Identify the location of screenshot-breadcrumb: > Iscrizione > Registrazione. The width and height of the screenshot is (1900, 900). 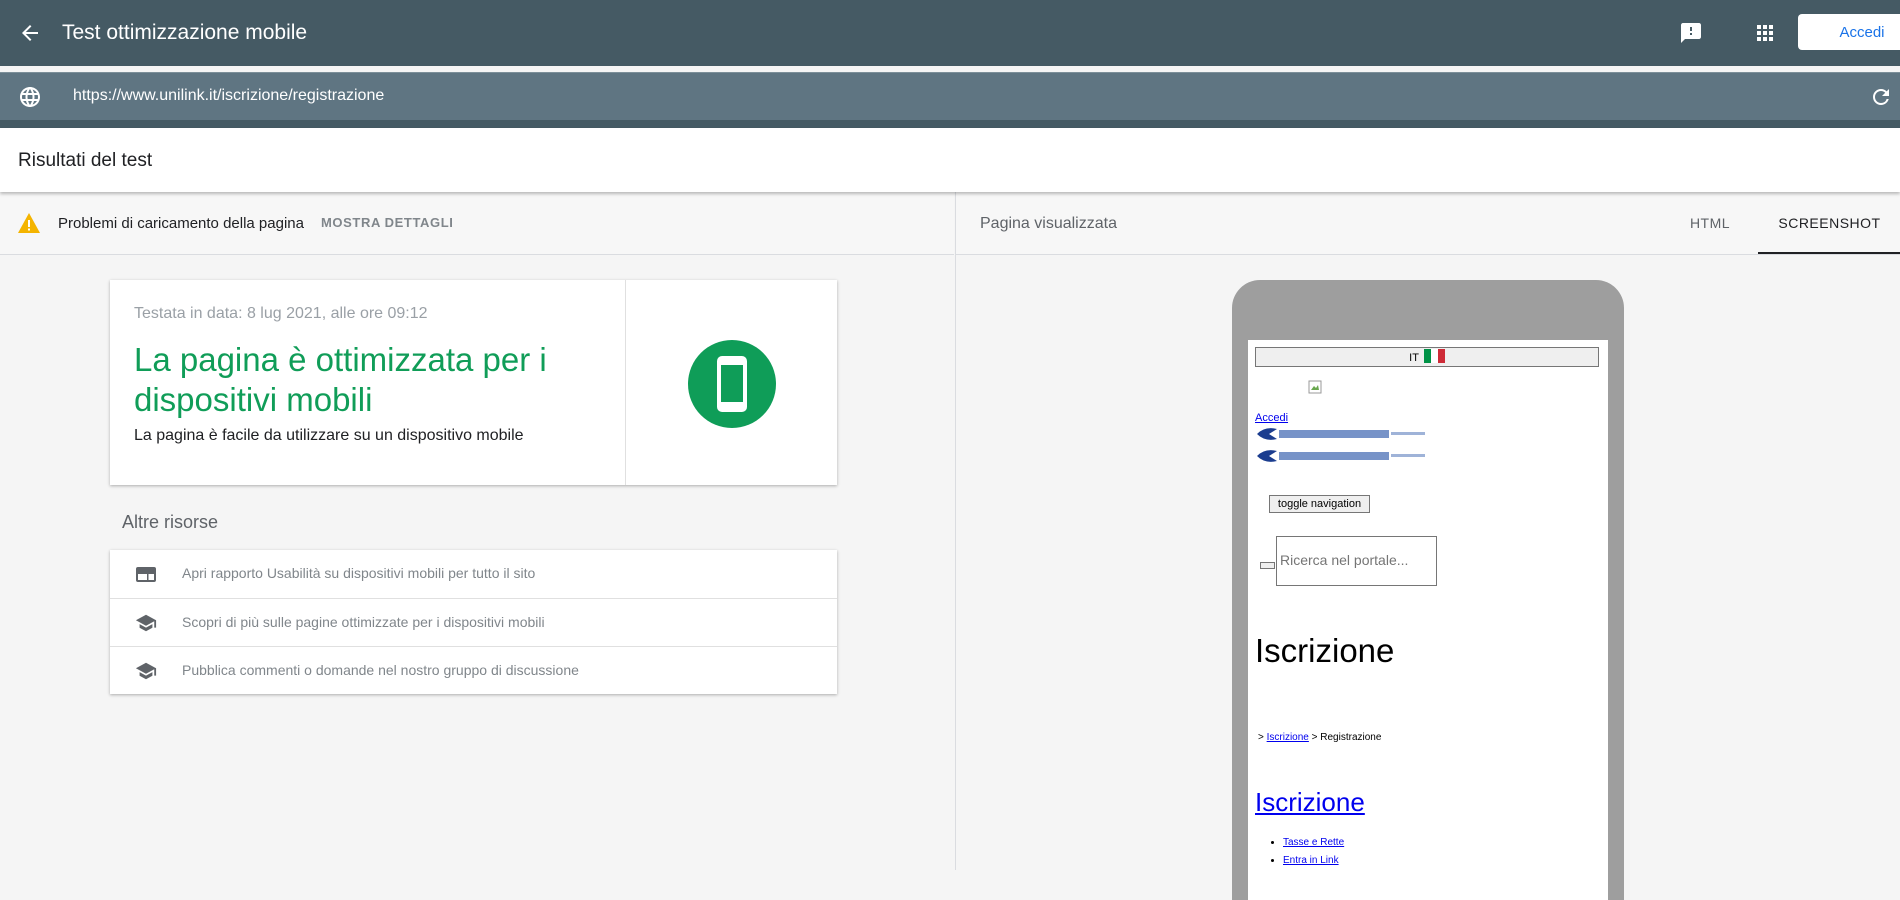
(1319, 737).